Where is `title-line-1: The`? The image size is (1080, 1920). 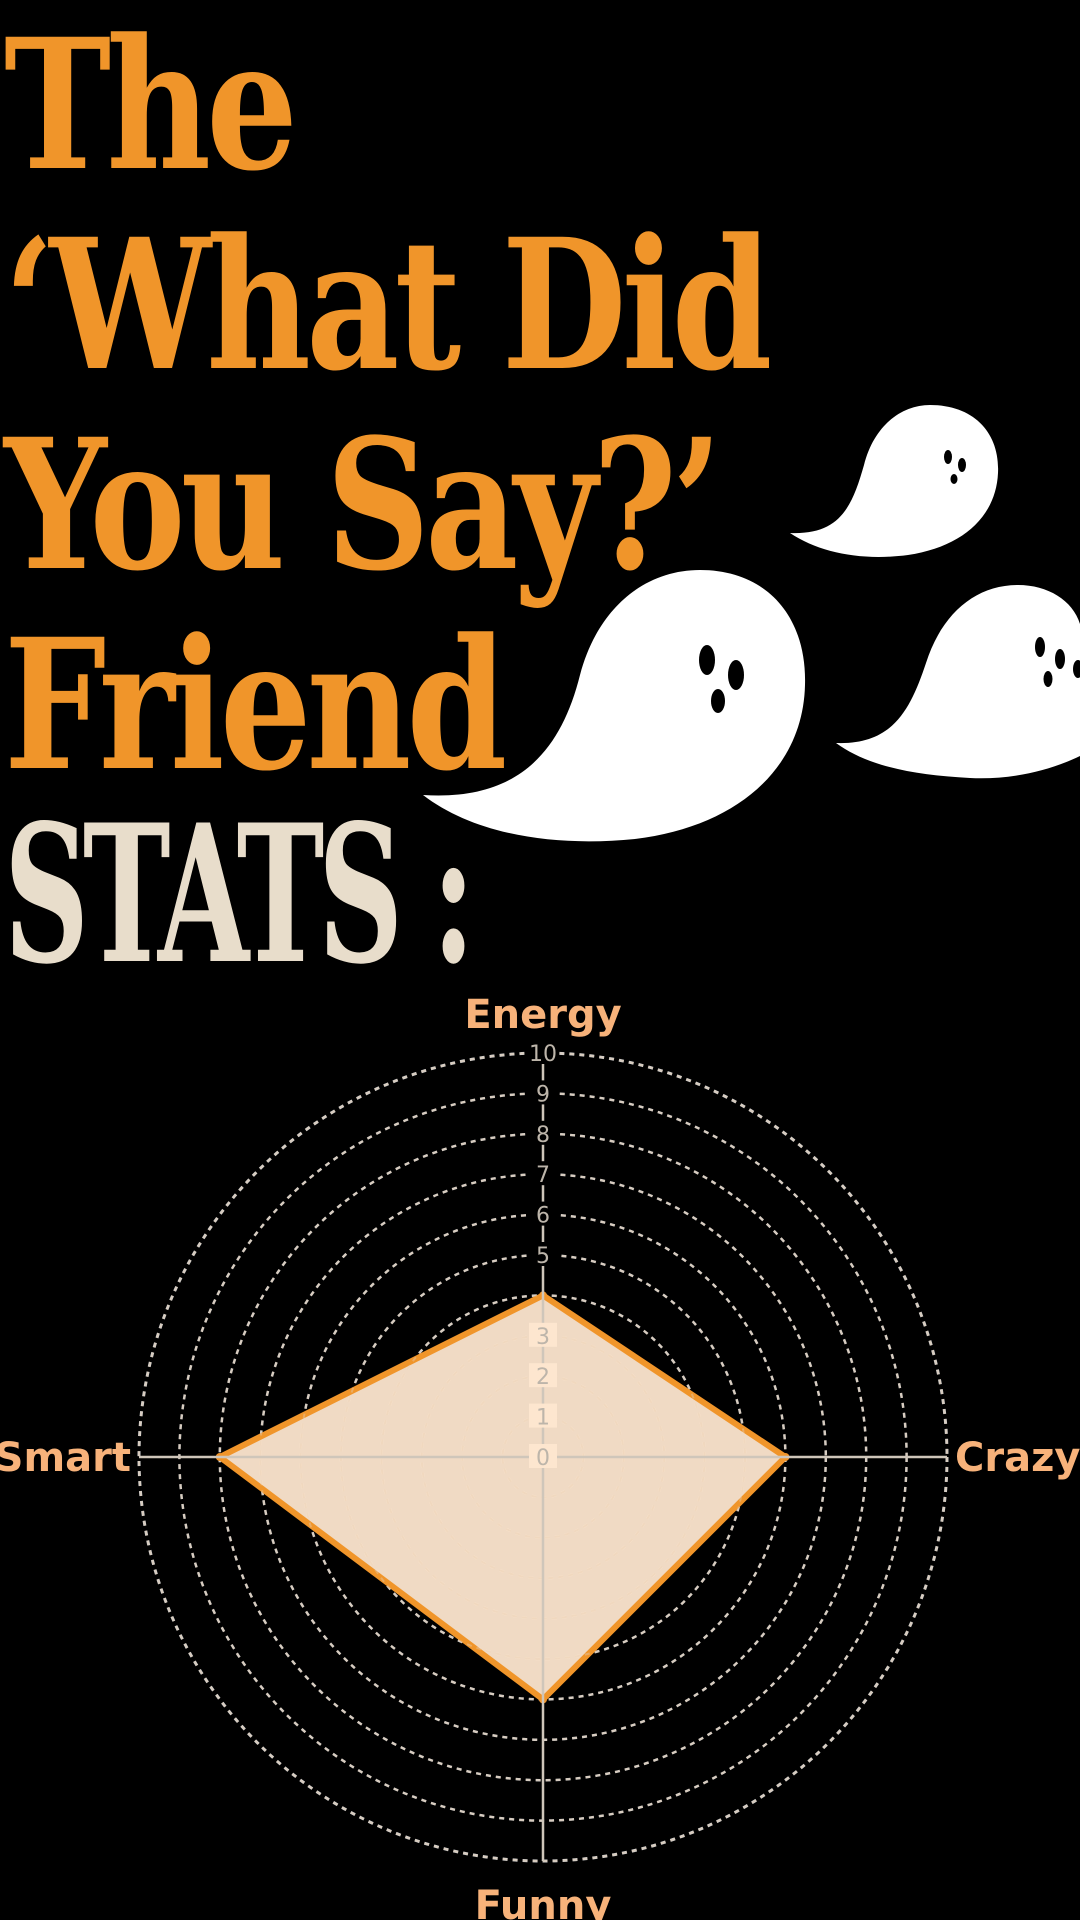
title-line-1: The is located at coordinates (151, 105).